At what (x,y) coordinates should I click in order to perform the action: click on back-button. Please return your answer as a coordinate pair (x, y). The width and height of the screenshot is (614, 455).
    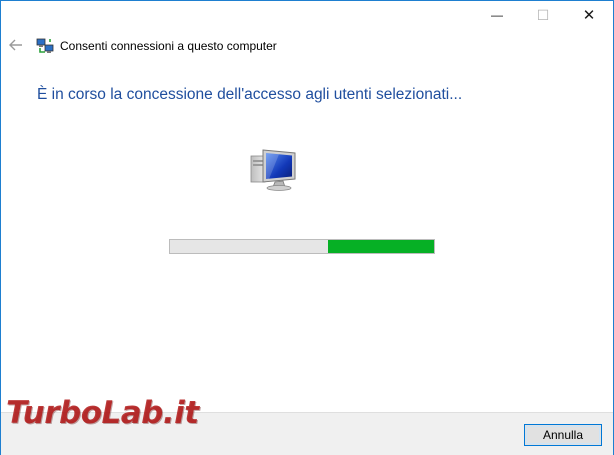
    Looking at the image, I should click on (16, 45).